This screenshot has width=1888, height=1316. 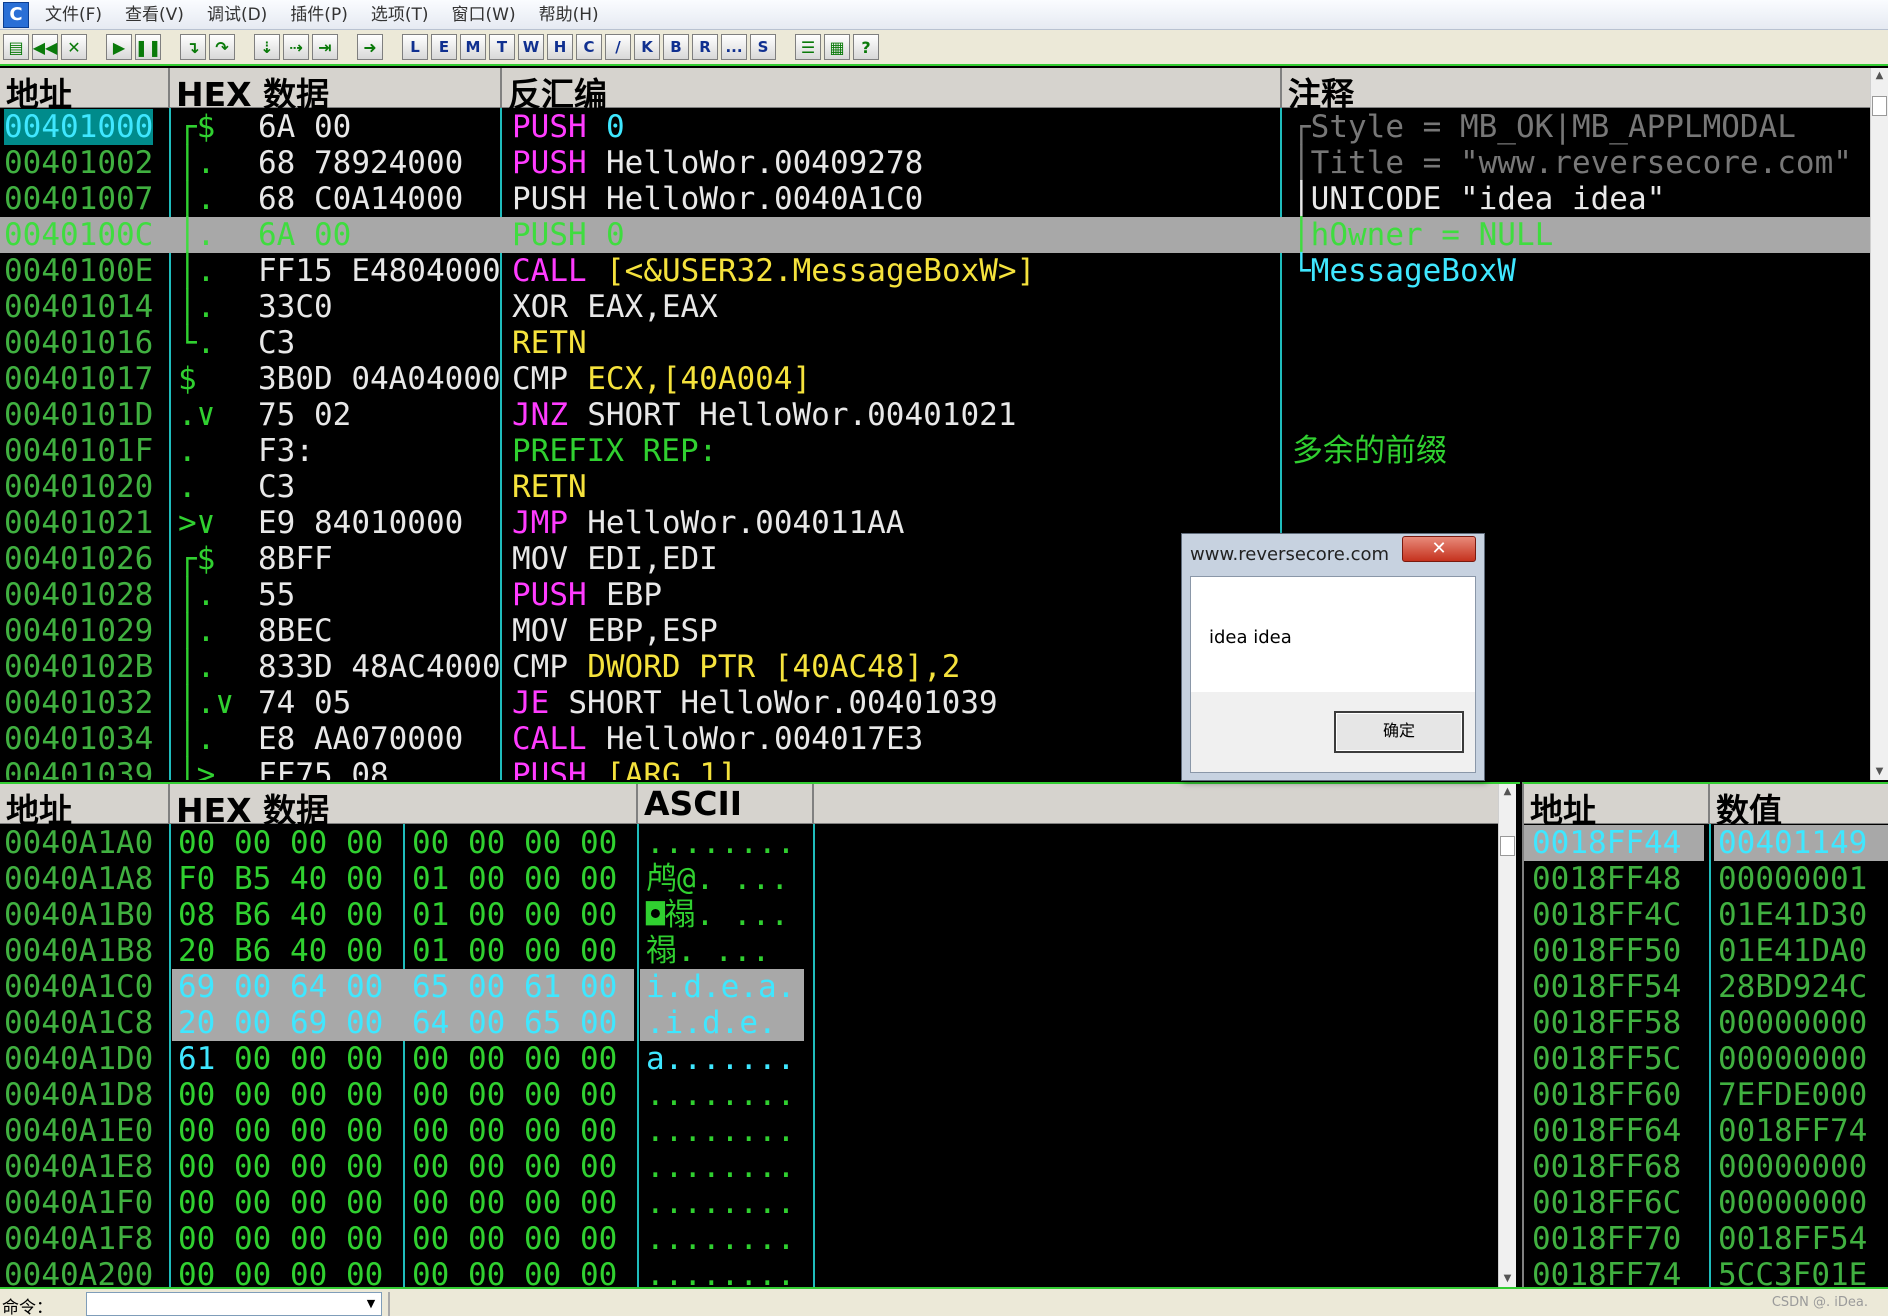 I want to click on dump-scroll-thumb, so click(x=1507, y=846).